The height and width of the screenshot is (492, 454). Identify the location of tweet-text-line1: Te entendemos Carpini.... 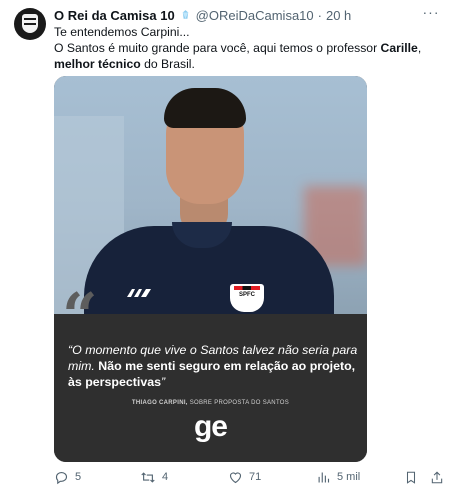
(122, 32).